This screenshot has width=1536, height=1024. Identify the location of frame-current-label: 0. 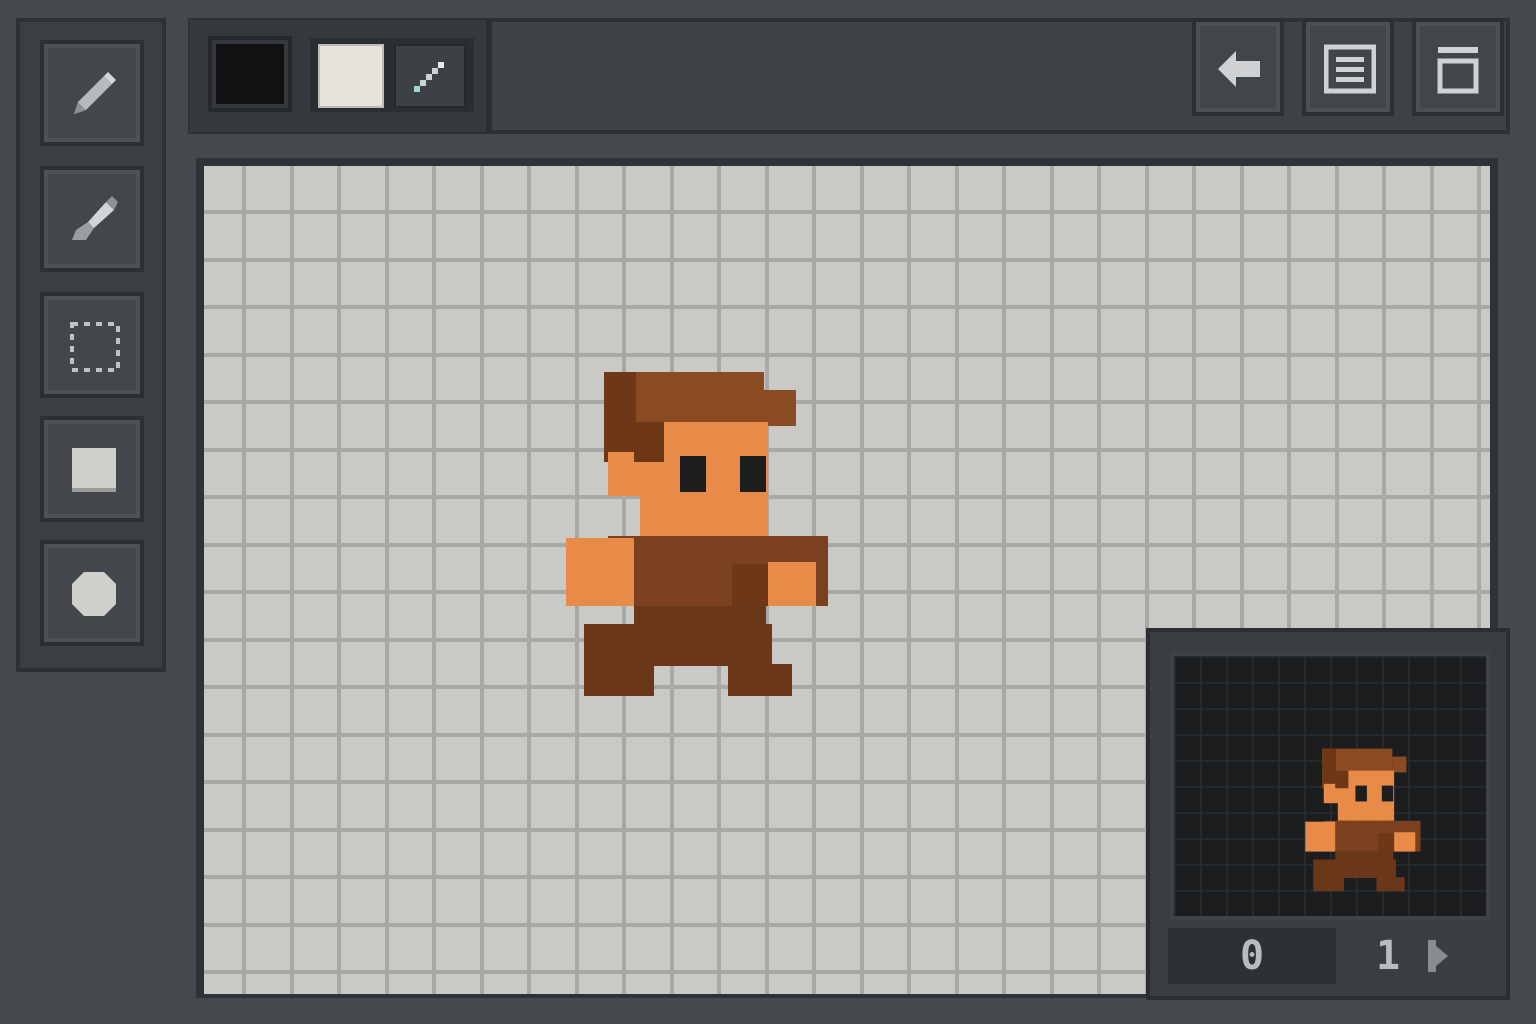
(1252, 956).